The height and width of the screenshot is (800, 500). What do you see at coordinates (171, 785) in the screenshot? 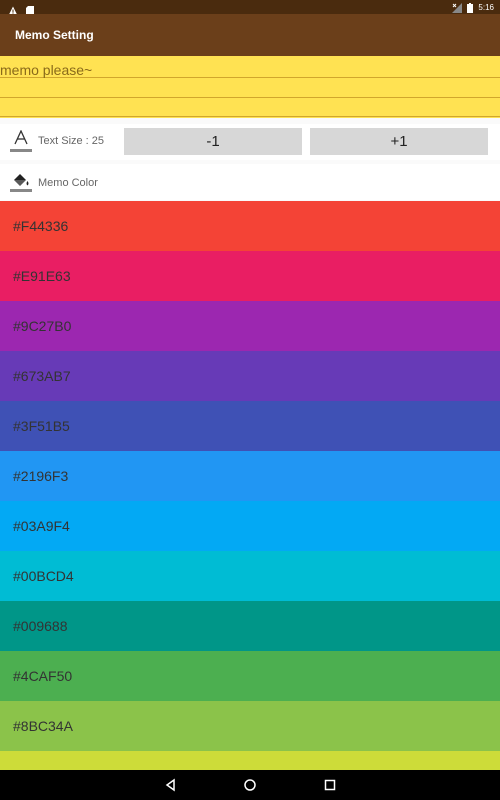
I see `back-icon` at bounding box center [171, 785].